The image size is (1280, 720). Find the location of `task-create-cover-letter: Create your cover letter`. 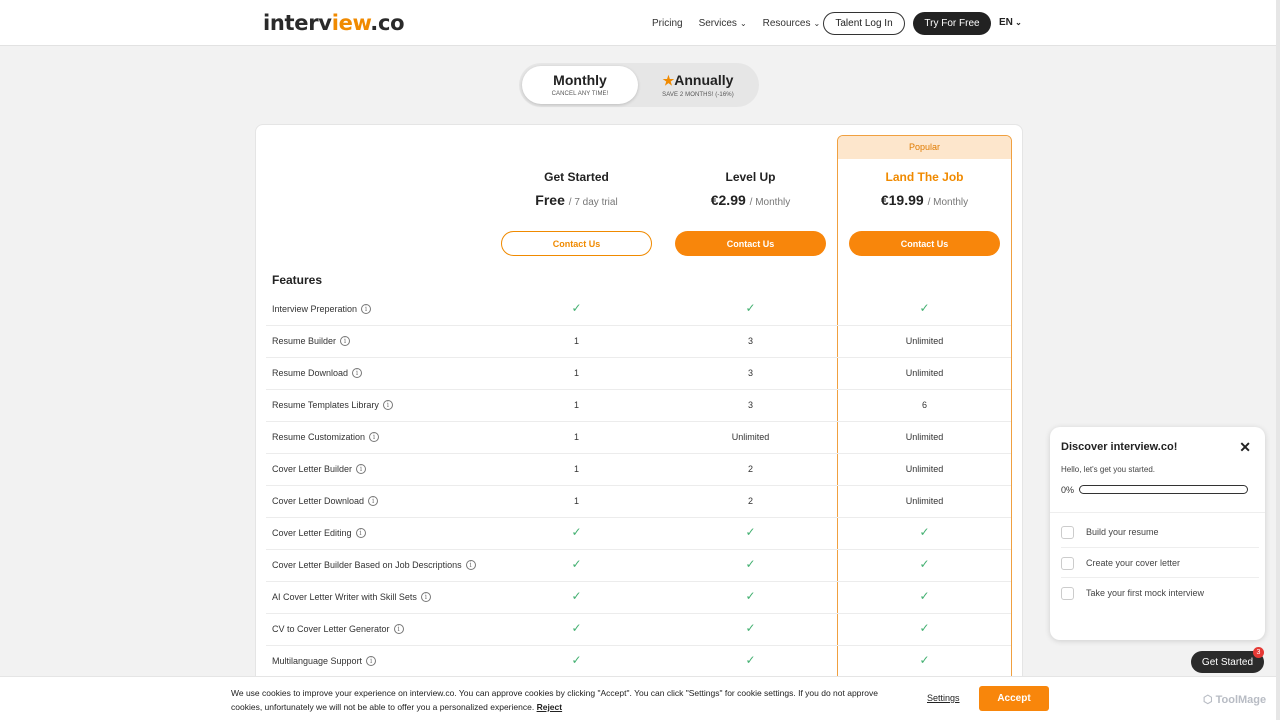

task-create-cover-letter: Create your cover letter is located at coordinates (1160, 563).